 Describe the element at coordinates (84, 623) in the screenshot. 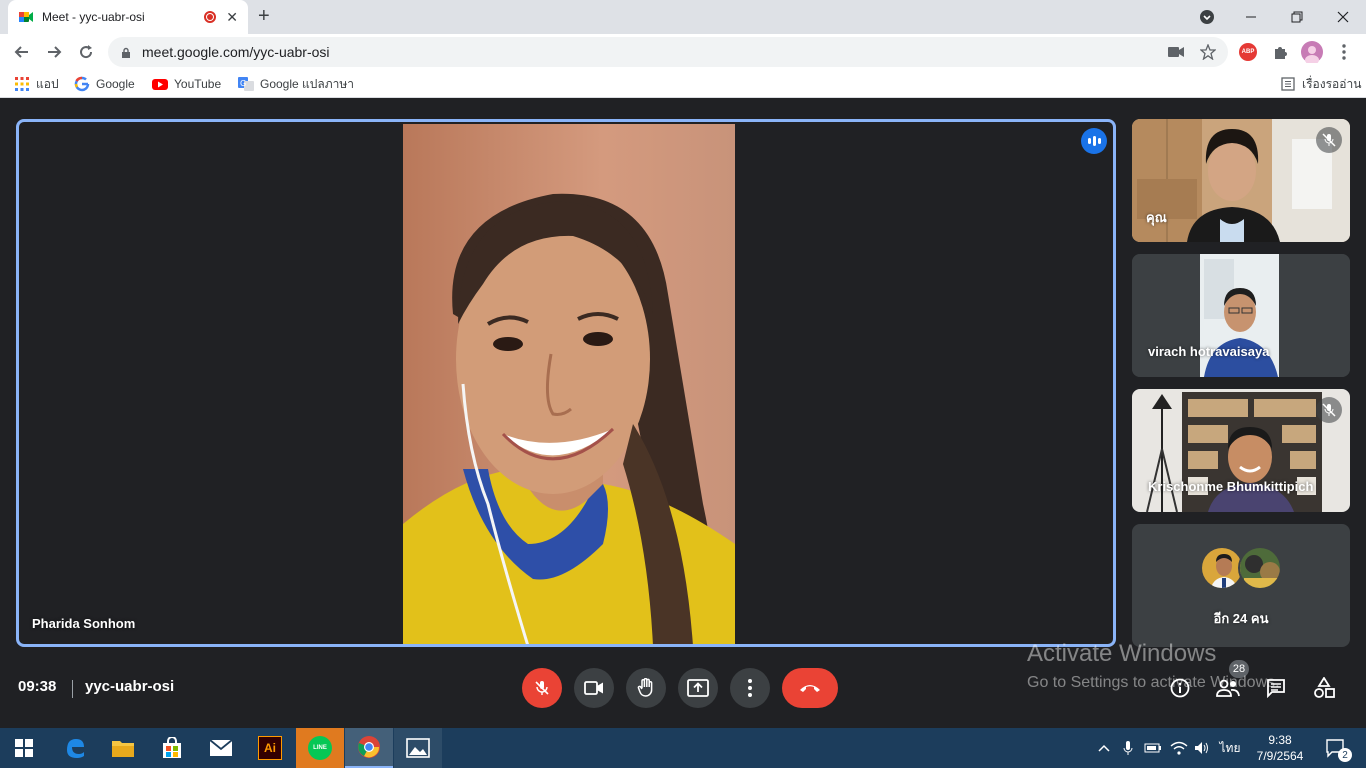

I see `main-participant-name: Pharida Sonhom` at that location.